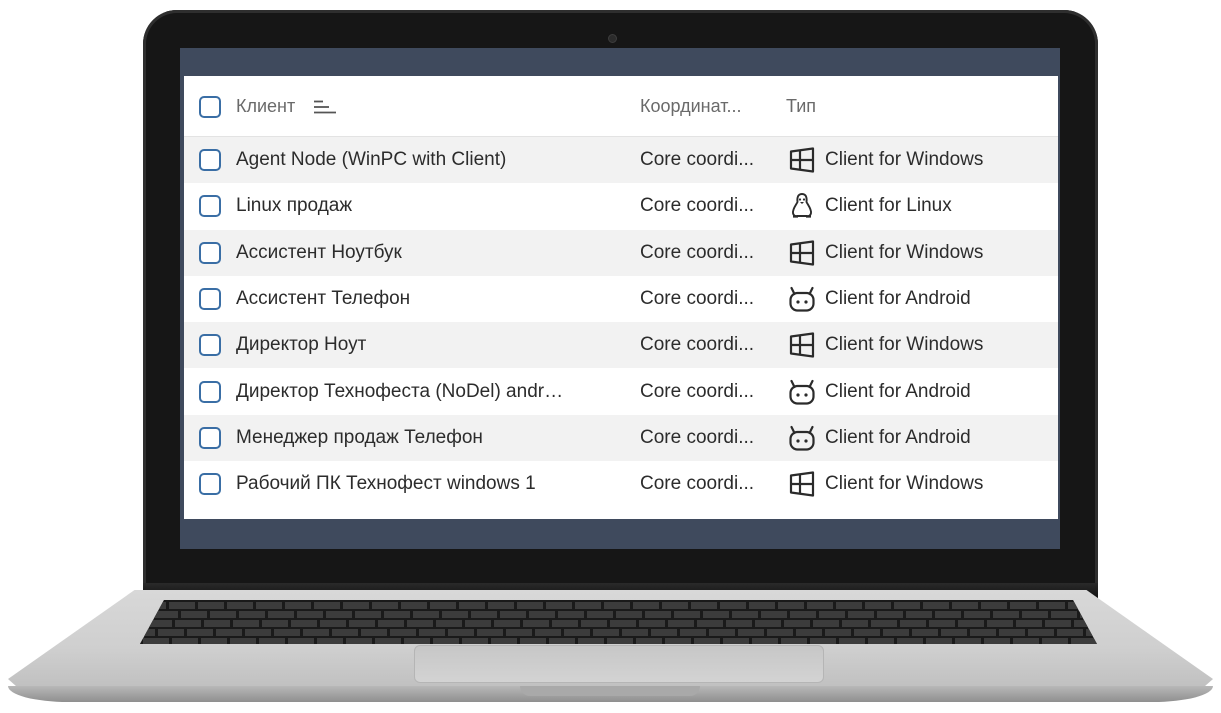  What do you see at coordinates (403, 160) in the screenshot?
I see `client-name: Agent Node (WinPC with Client)` at bounding box center [403, 160].